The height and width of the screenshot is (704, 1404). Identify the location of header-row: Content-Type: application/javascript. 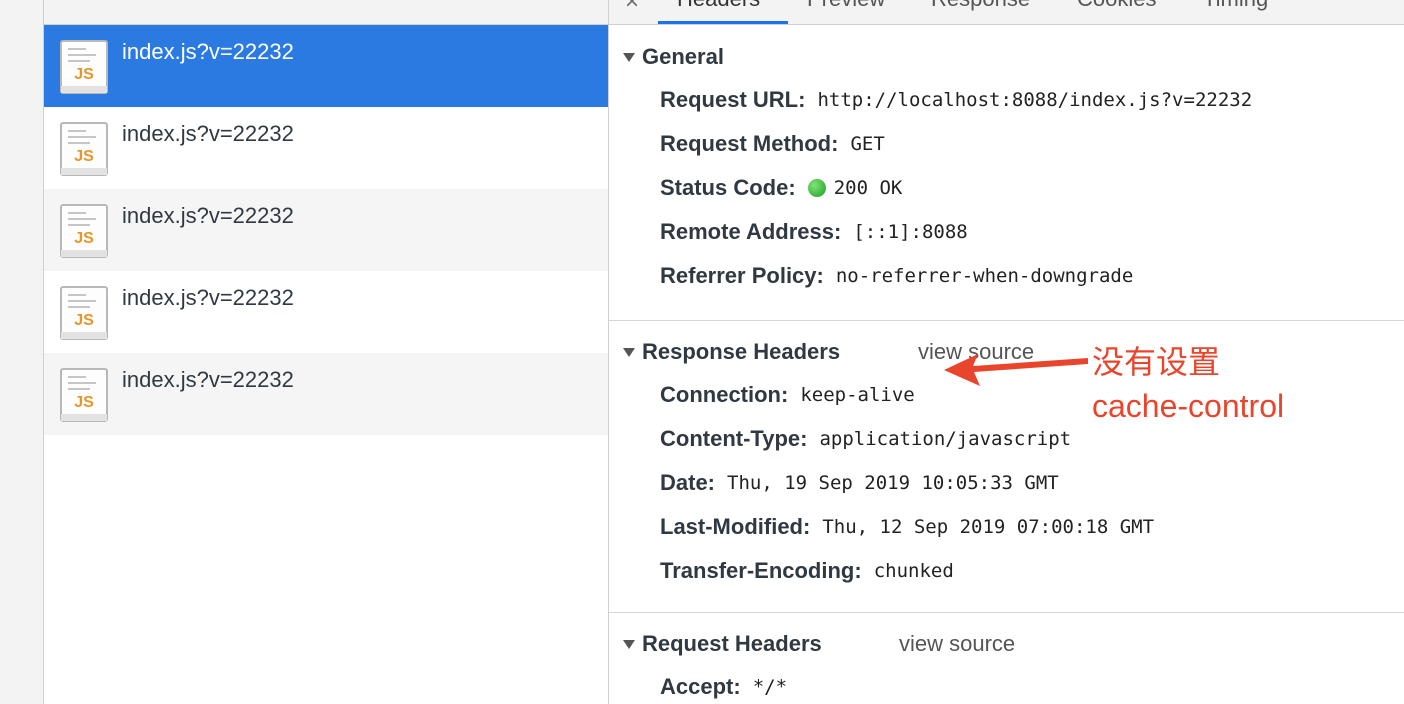
(1006, 439).